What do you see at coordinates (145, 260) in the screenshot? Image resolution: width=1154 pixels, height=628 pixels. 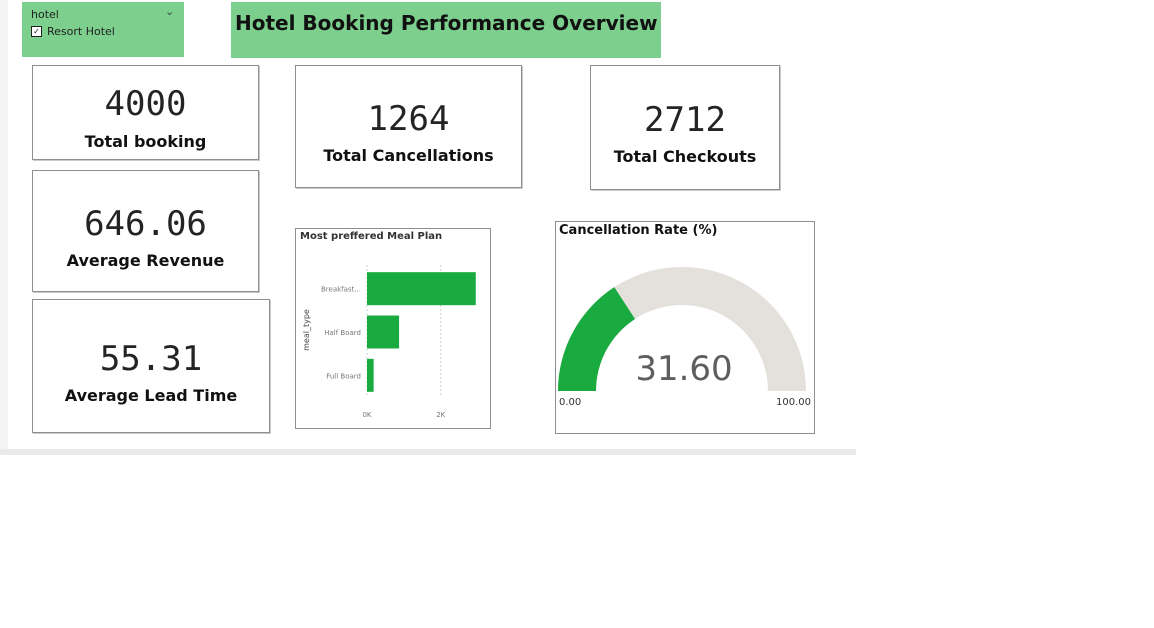 I see `kpi-label: Average Revenue` at bounding box center [145, 260].